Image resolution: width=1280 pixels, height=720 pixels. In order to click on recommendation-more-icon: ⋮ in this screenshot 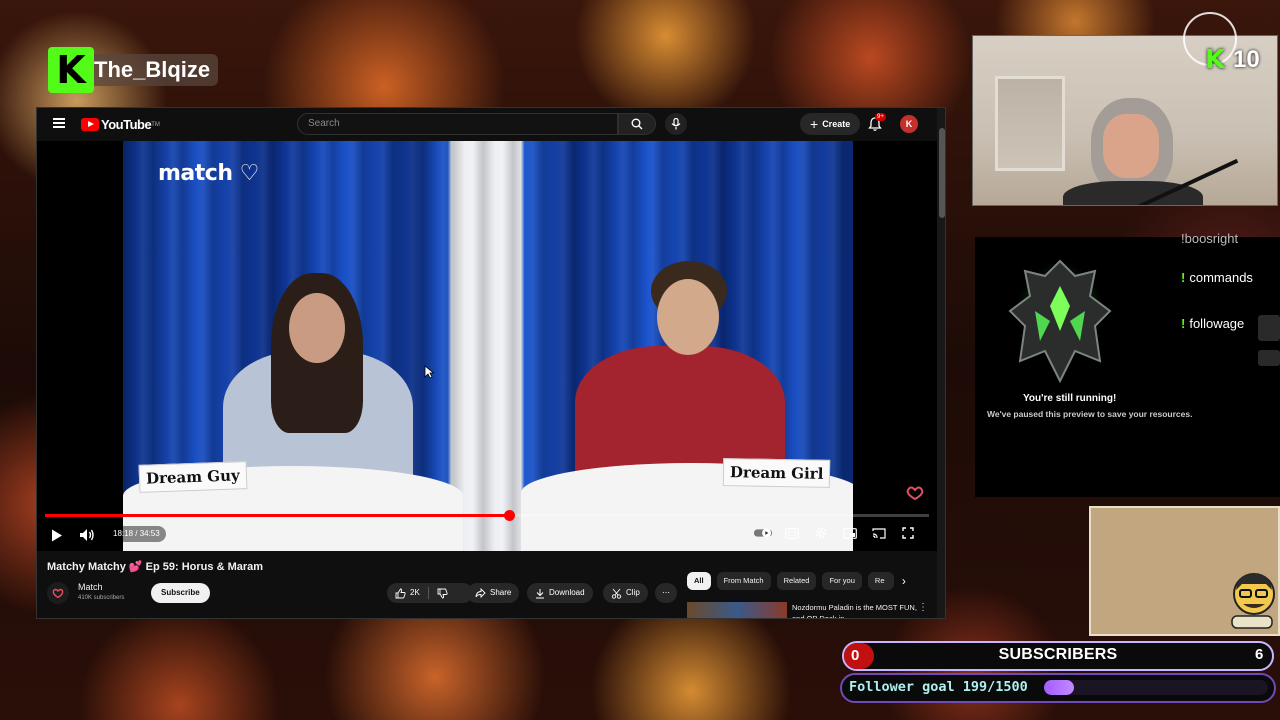, I will do `click(923, 607)`.